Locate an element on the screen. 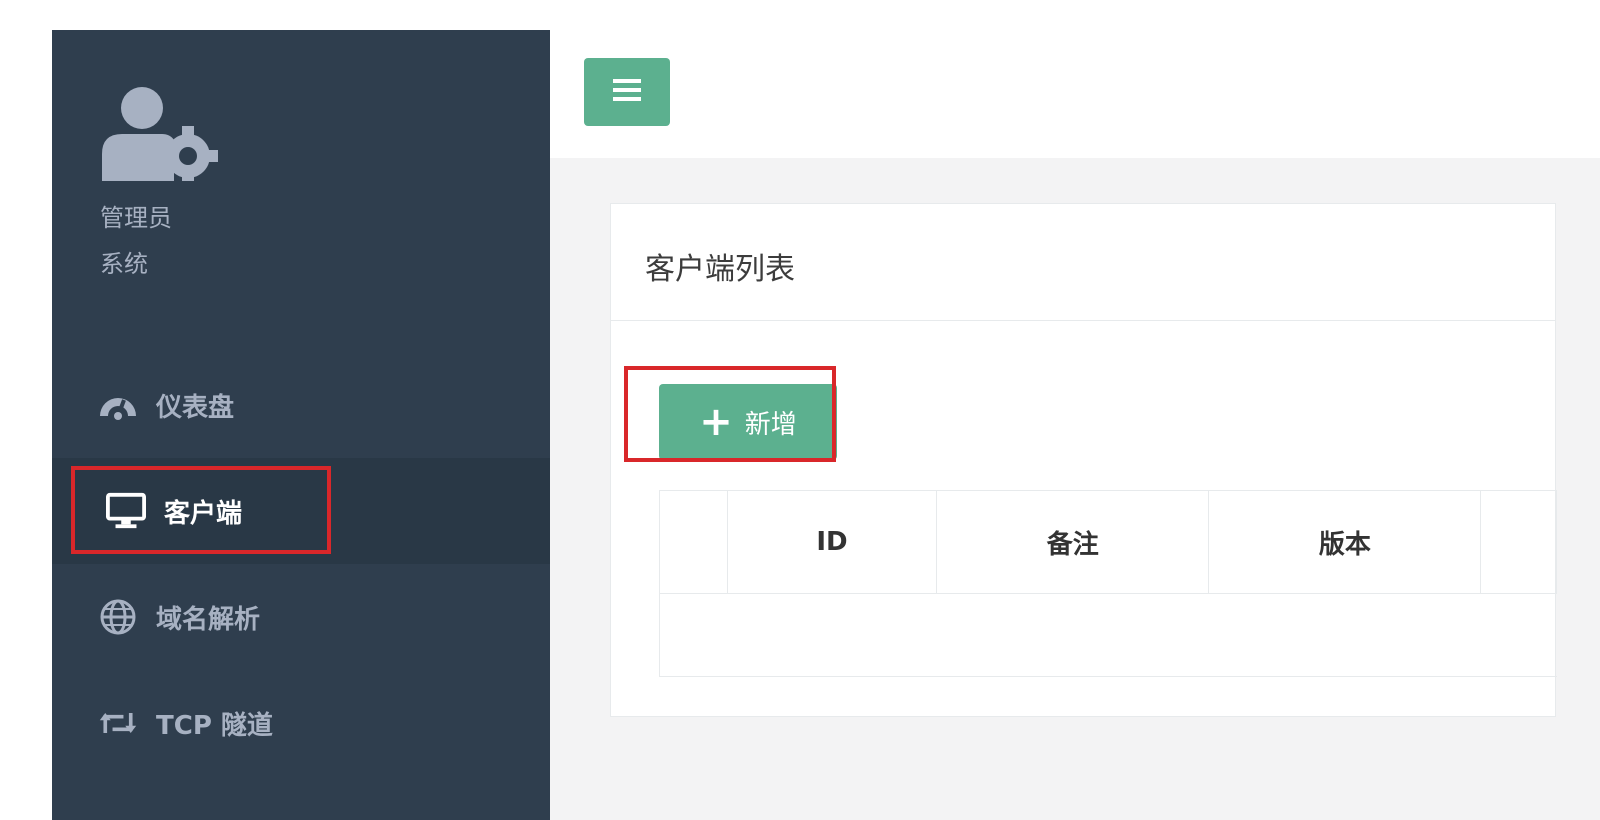  sidebar-item-label: 域名解析 is located at coordinates (208, 619).